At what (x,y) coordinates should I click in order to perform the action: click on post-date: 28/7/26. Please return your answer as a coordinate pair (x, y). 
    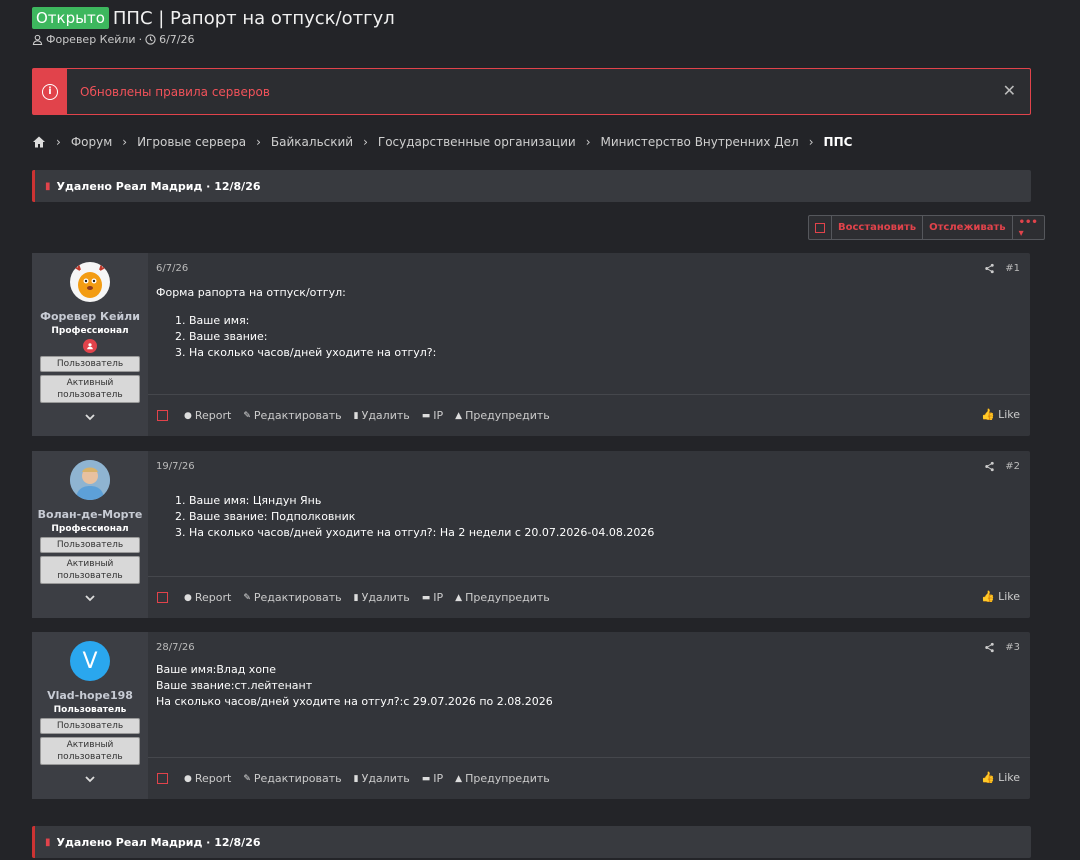
    Looking at the image, I should click on (175, 647).